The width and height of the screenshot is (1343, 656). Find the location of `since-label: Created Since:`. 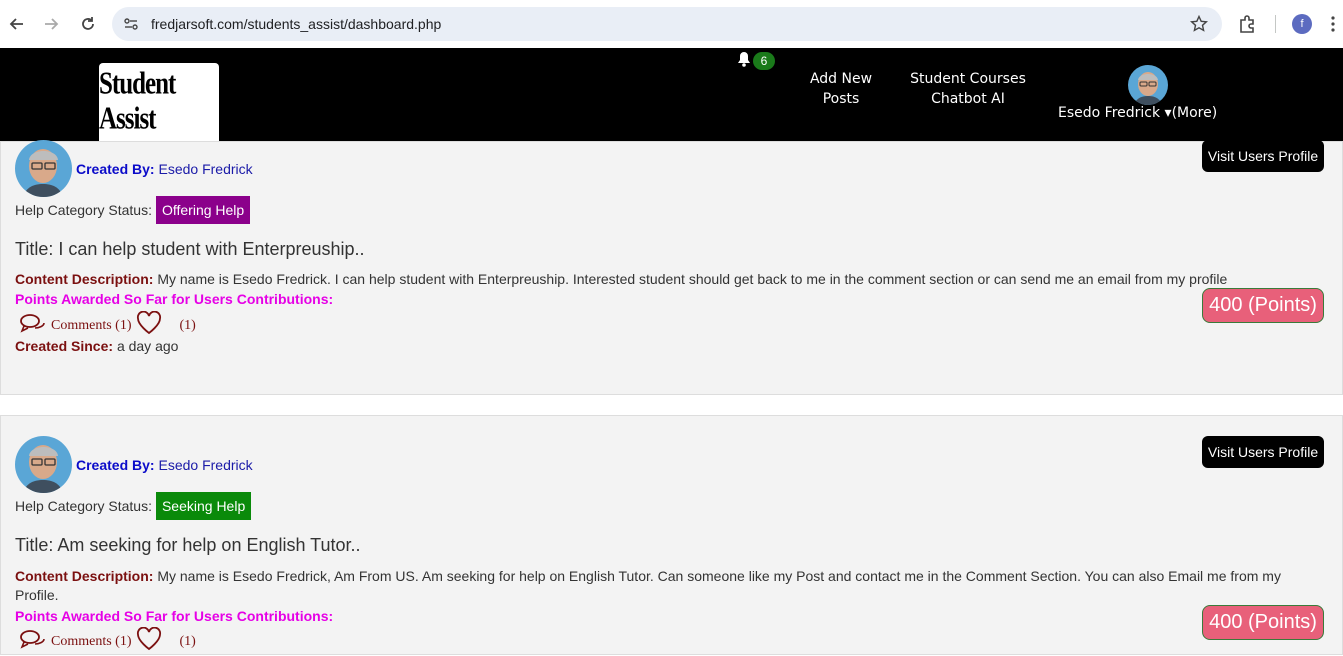

since-label: Created Since: is located at coordinates (64, 346).